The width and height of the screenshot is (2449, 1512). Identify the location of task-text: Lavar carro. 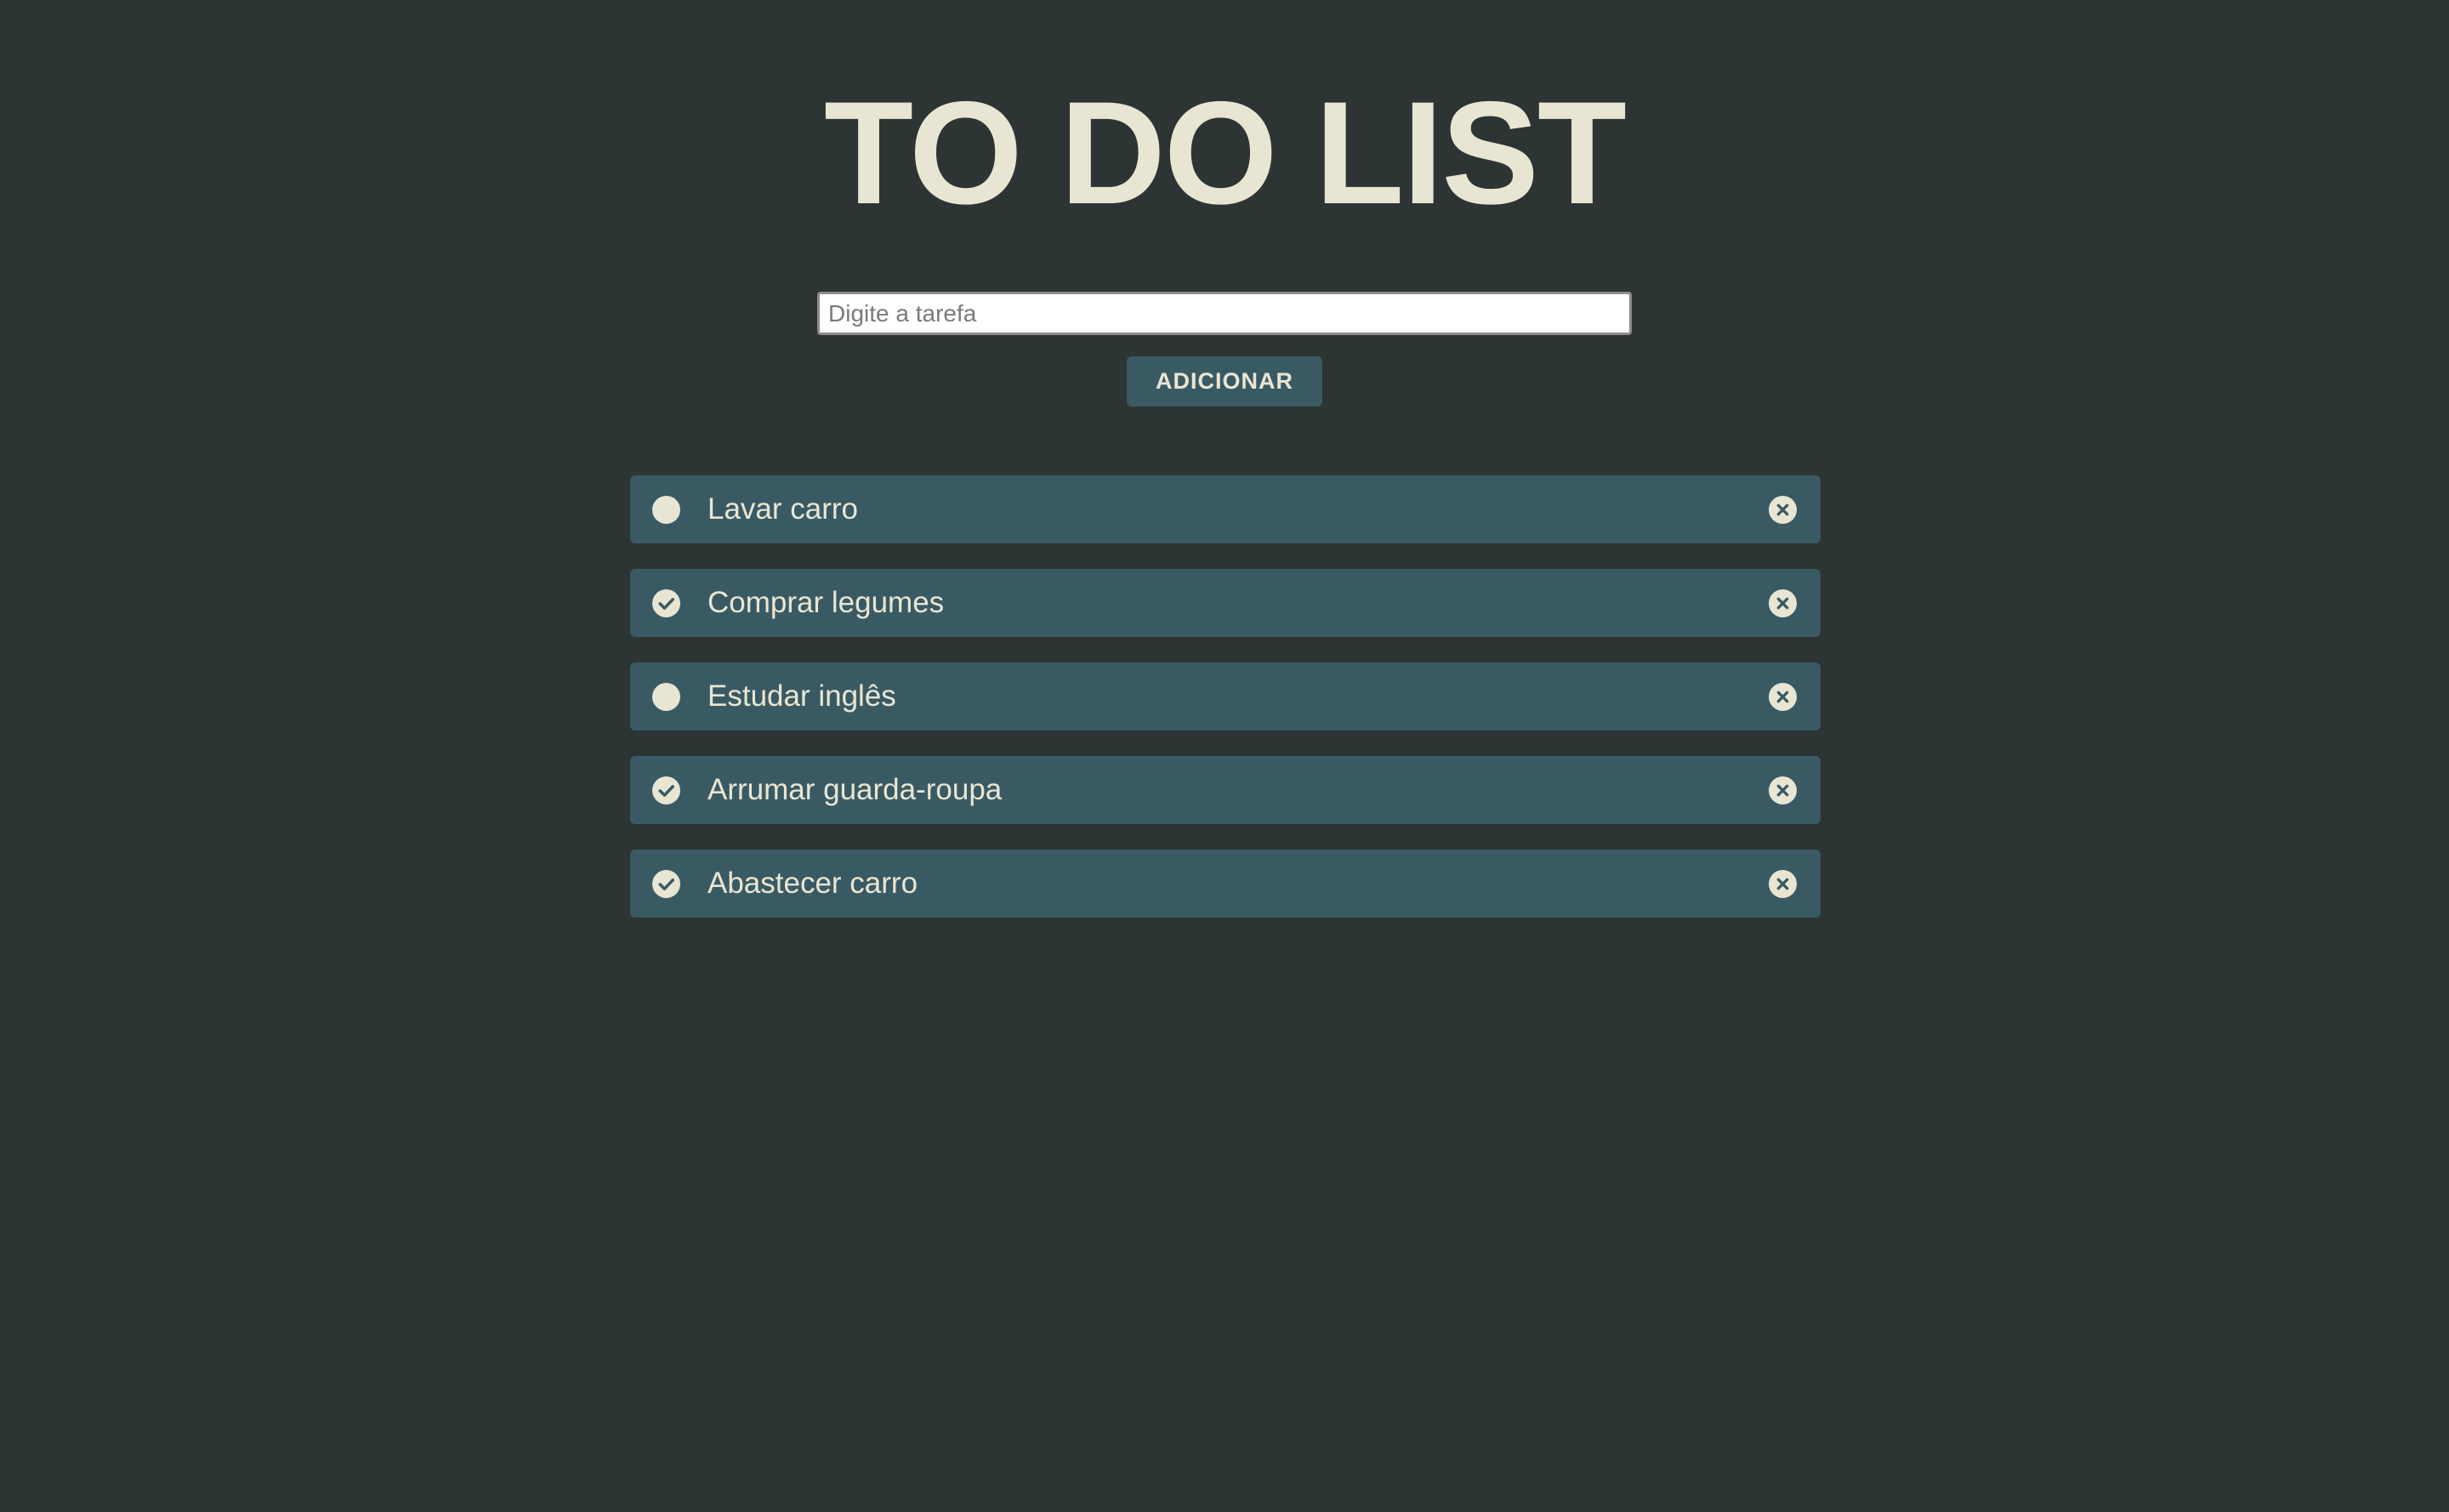
(783, 509).